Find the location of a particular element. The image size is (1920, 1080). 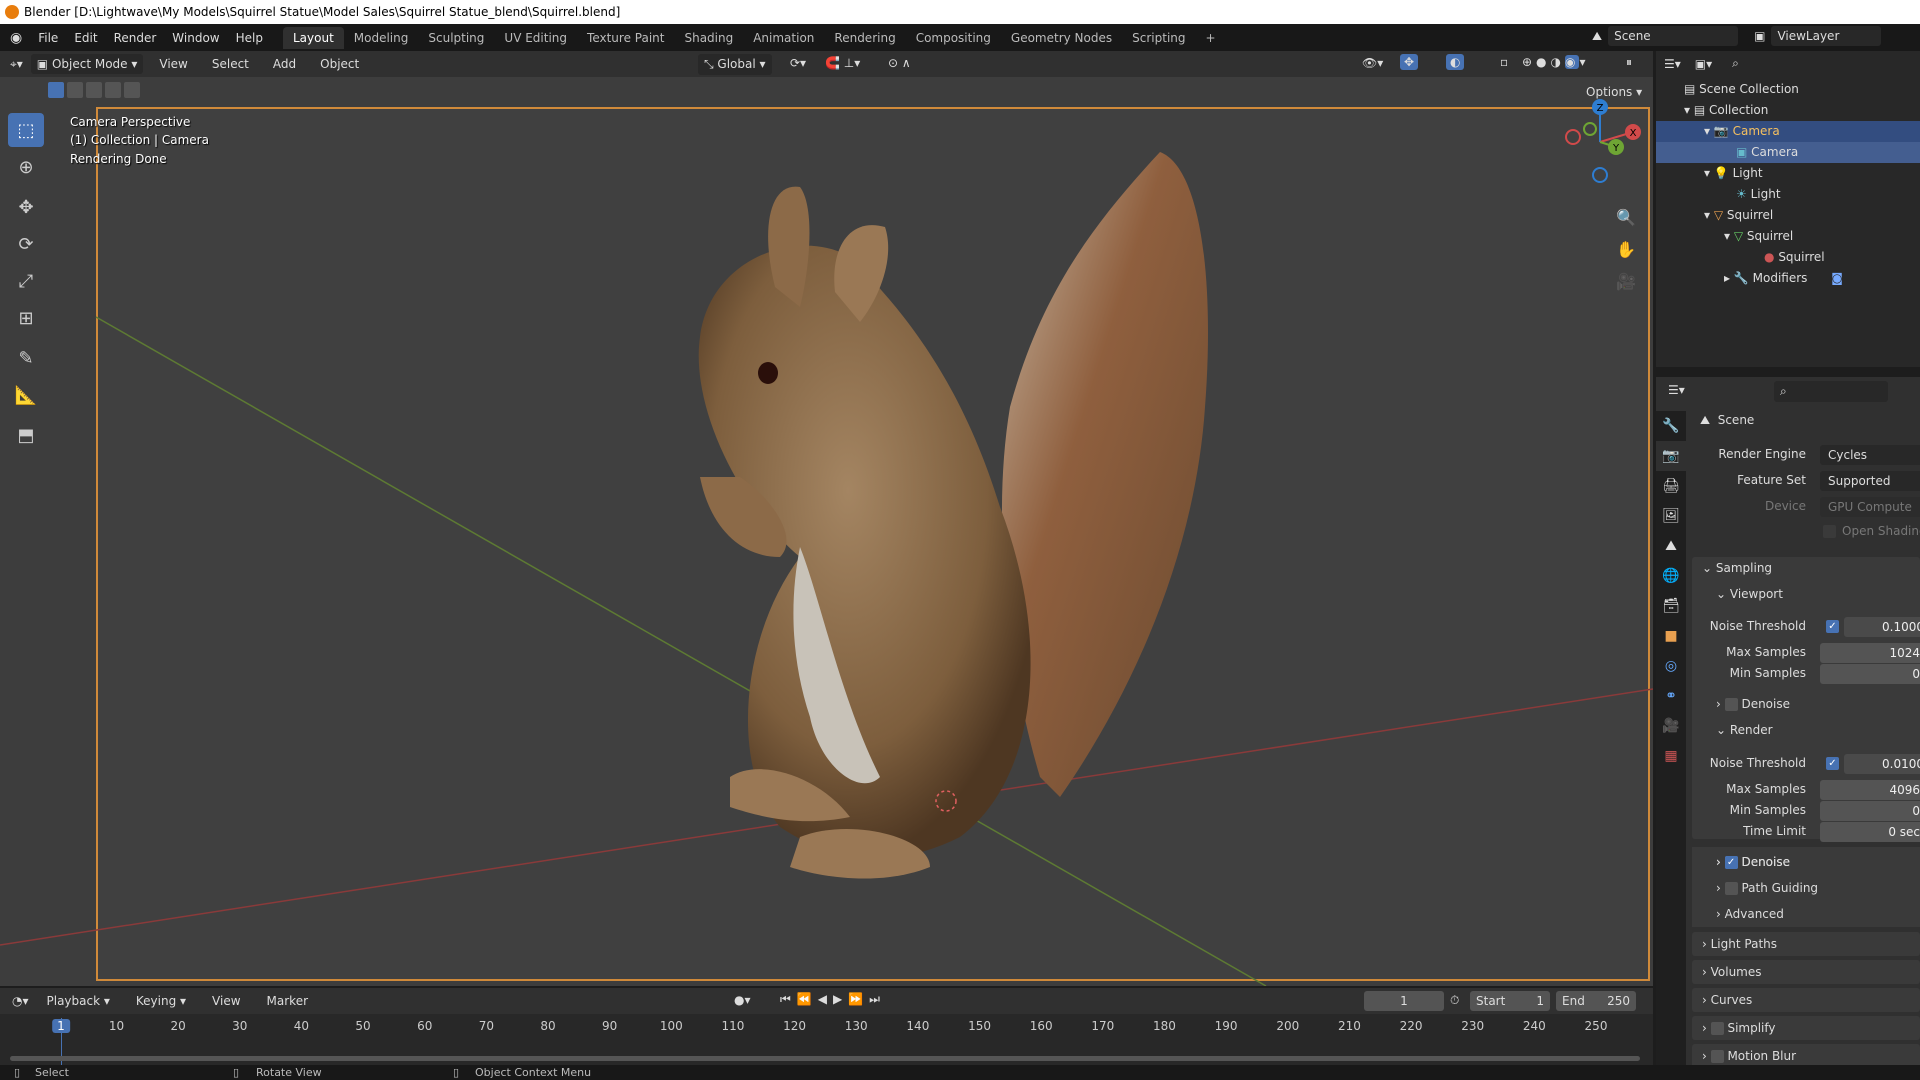

world-tab-icon: 🌐 is located at coordinates (1671, 576).